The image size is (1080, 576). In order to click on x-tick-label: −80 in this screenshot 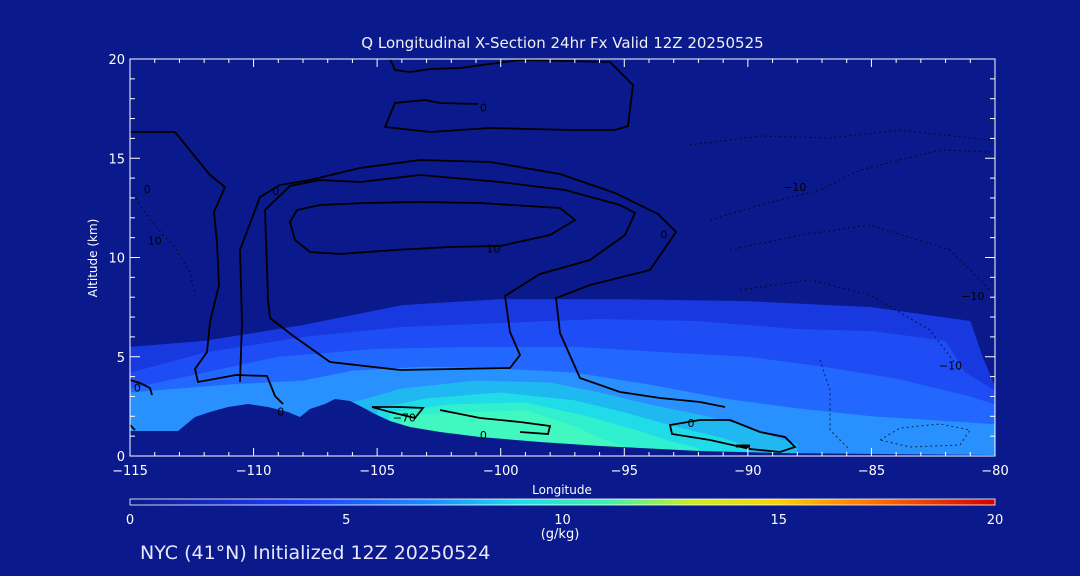, I will do `click(994, 471)`.